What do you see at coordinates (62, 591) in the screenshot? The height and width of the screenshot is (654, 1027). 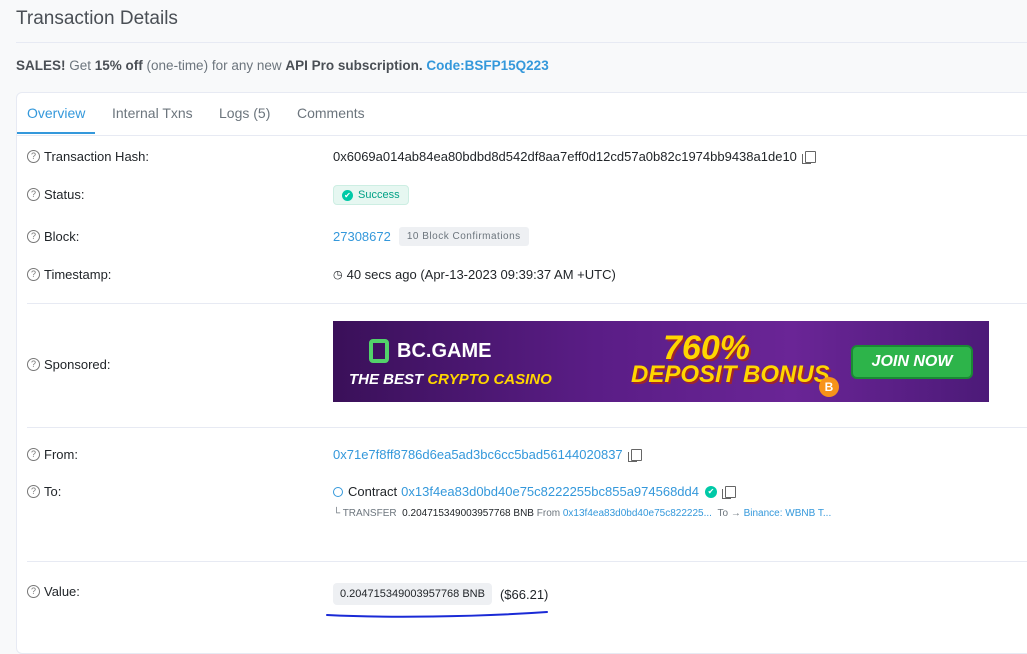 I see `value-label-text: Value:` at bounding box center [62, 591].